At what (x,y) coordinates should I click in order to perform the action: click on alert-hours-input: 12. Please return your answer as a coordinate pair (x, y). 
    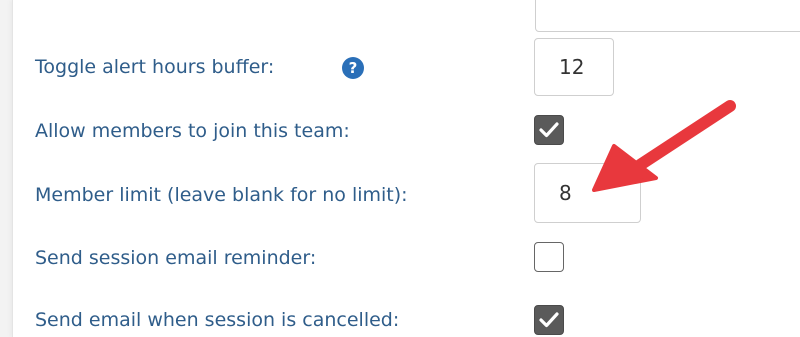
    Looking at the image, I should click on (574, 67).